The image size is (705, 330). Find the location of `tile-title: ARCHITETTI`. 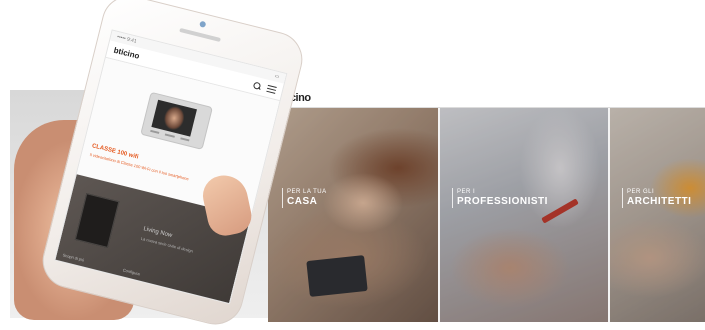

tile-title: ARCHITETTI is located at coordinates (659, 201).